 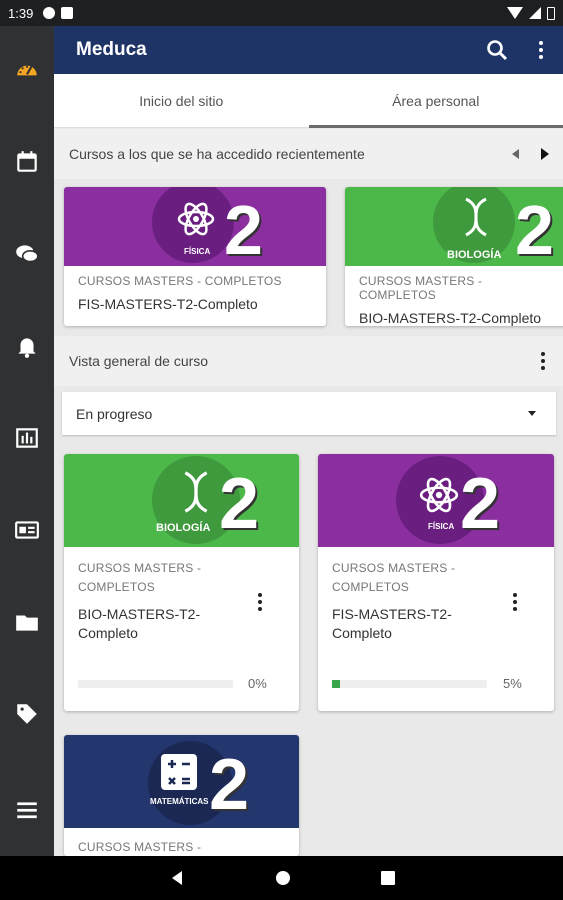 I want to click on app-title: Meduca, so click(x=111, y=49).